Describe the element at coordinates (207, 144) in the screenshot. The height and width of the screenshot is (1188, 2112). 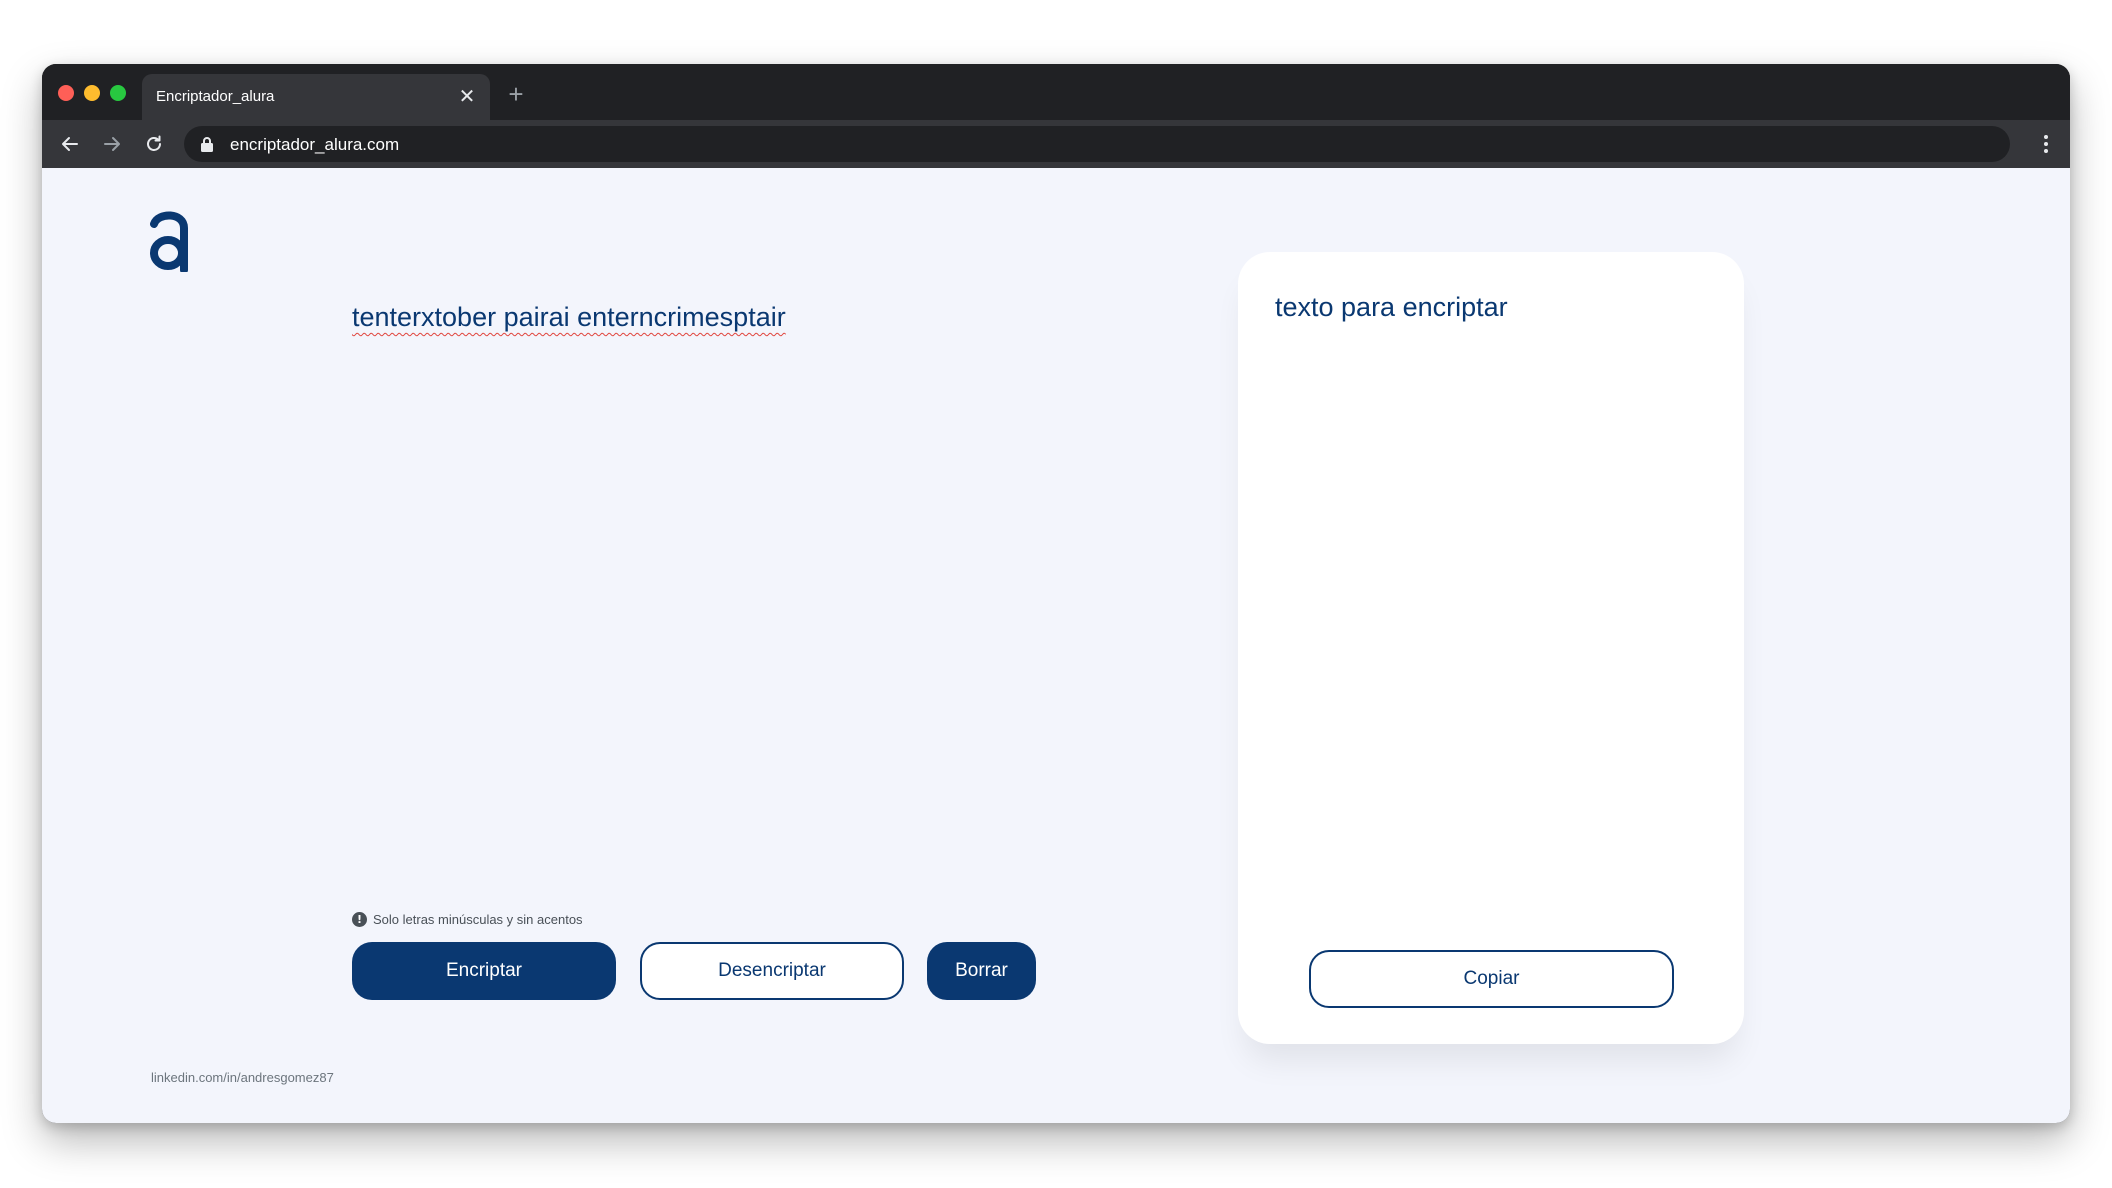
I see `lock-icon` at that location.